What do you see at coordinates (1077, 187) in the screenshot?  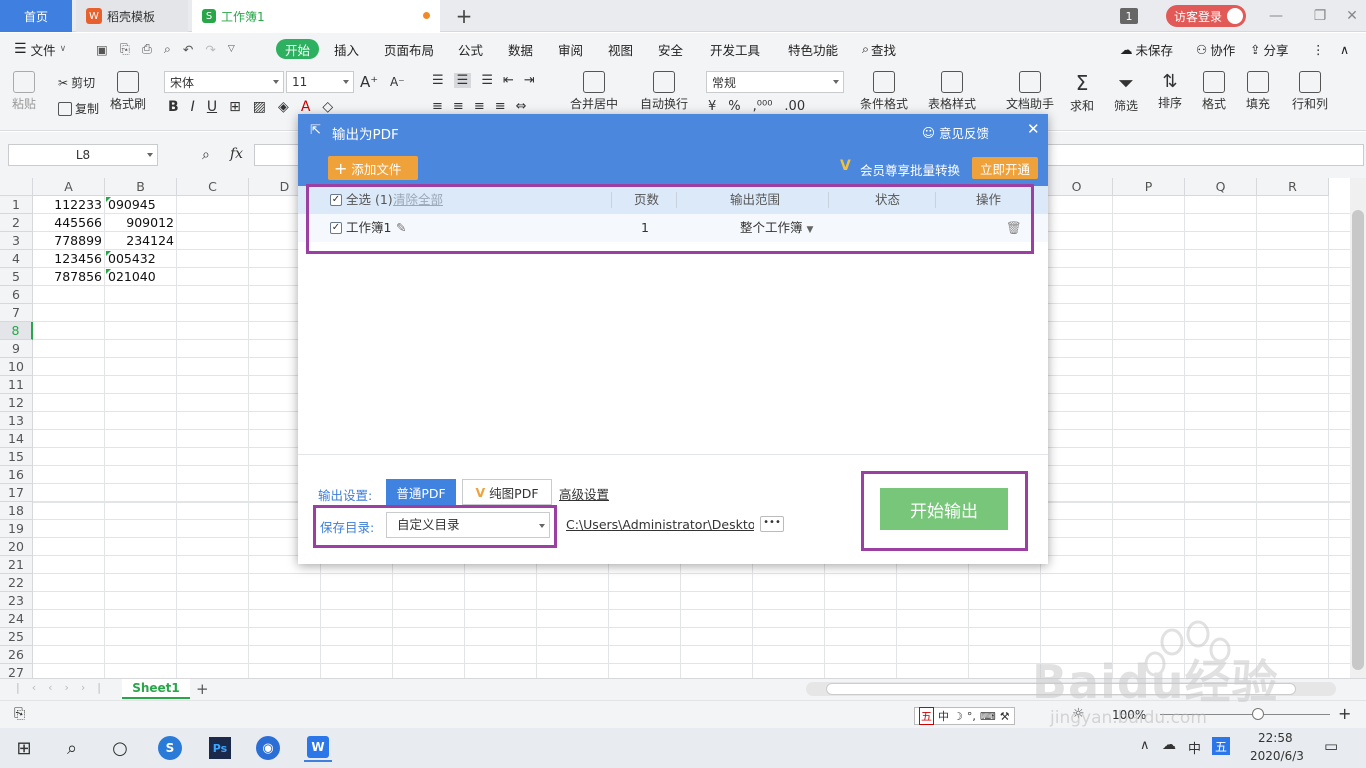 I see `column-header: O` at bounding box center [1077, 187].